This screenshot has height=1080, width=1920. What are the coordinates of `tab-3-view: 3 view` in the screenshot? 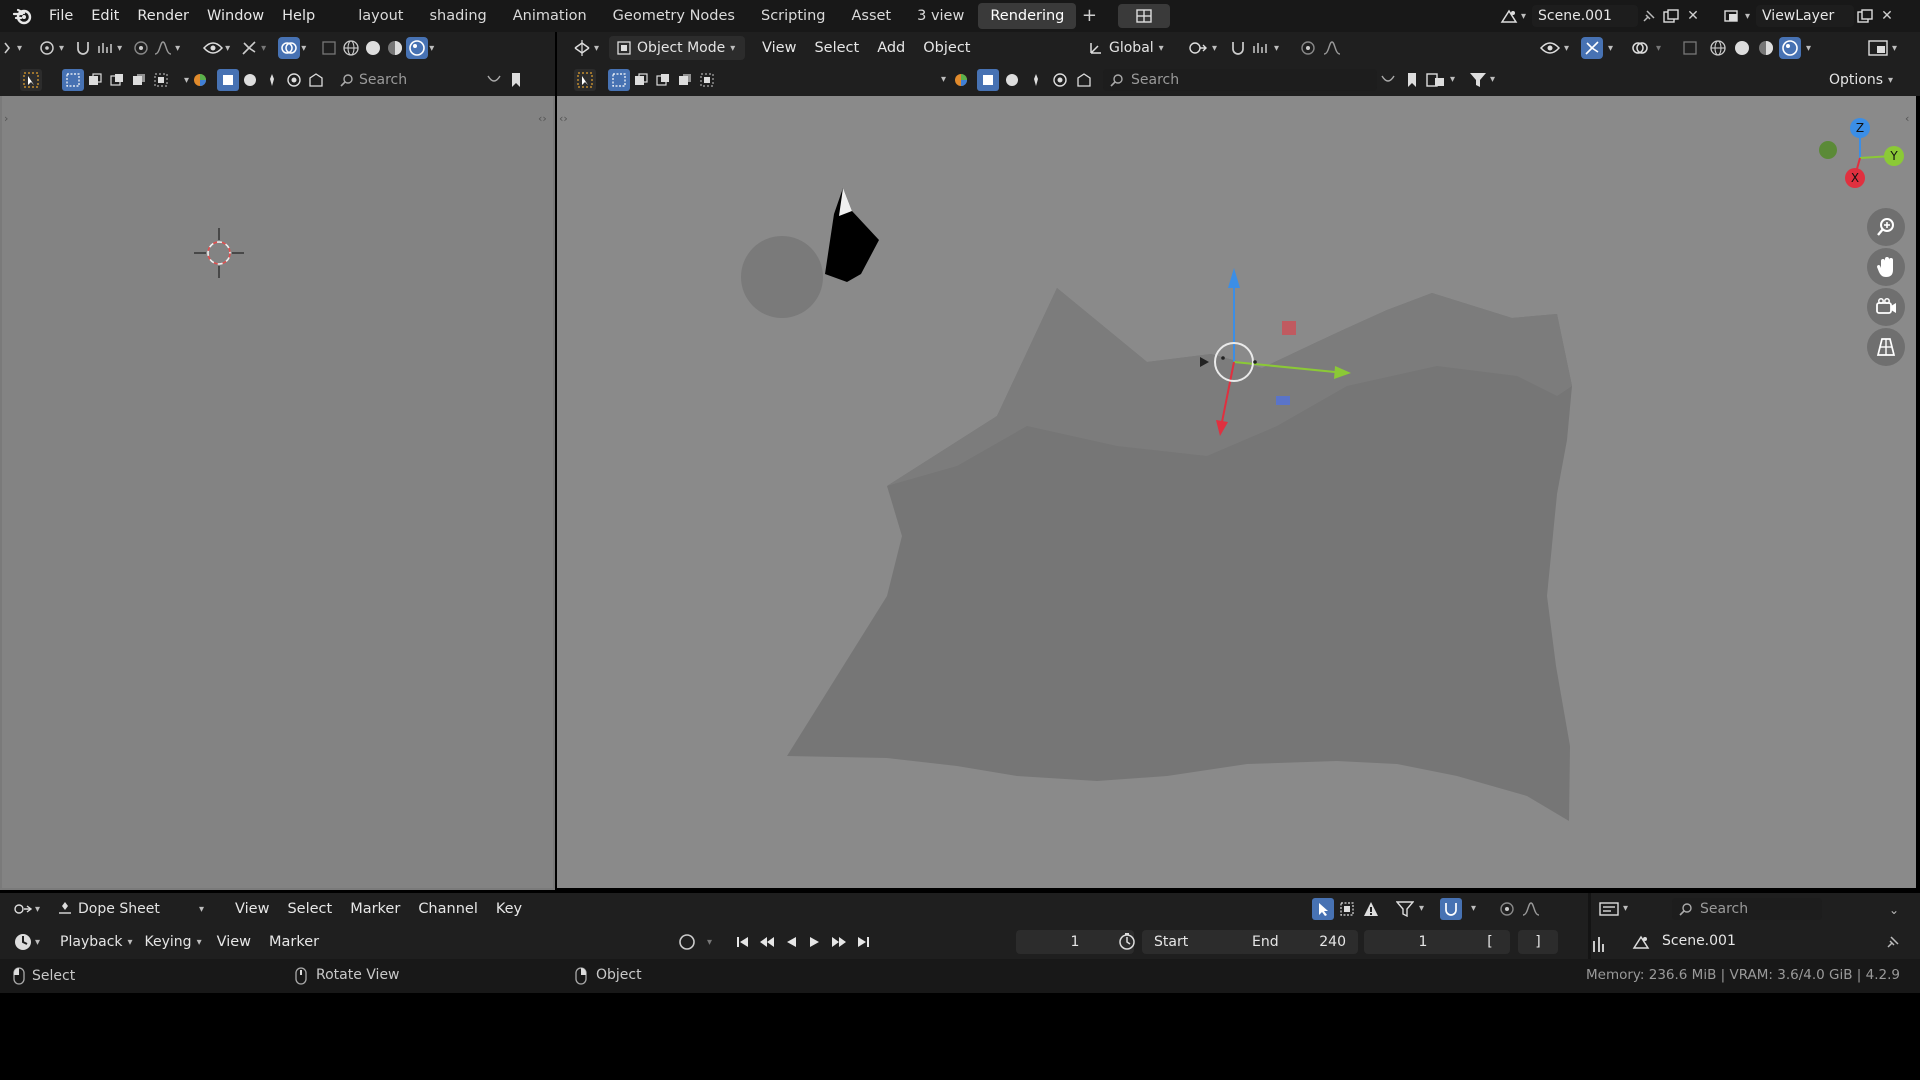 It's located at (940, 16).